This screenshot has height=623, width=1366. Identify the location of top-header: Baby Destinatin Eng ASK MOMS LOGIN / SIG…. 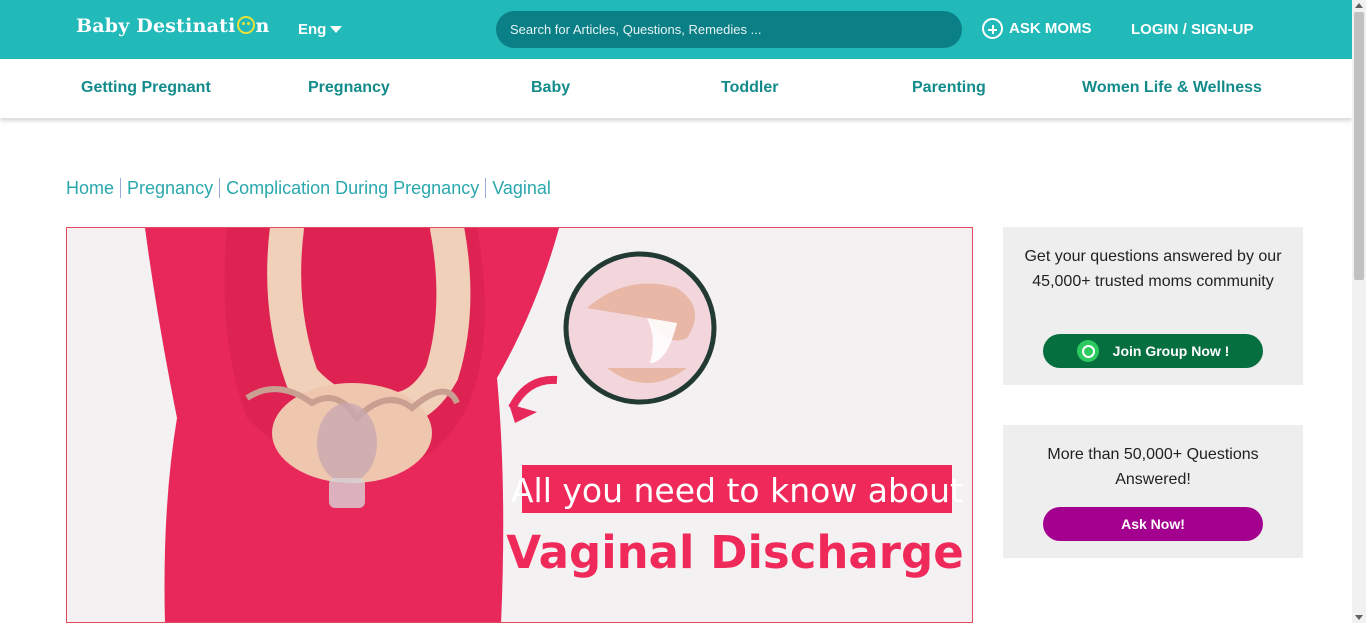
(676, 29).